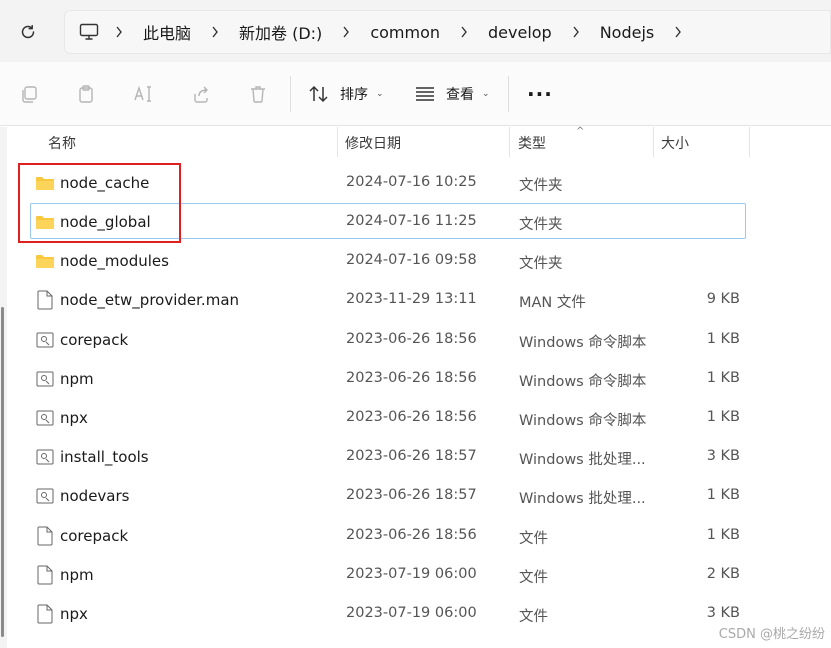 The image size is (831, 648). Describe the element at coordinates (318, 94) in the screenshot. I see `sort-icon` at that location.